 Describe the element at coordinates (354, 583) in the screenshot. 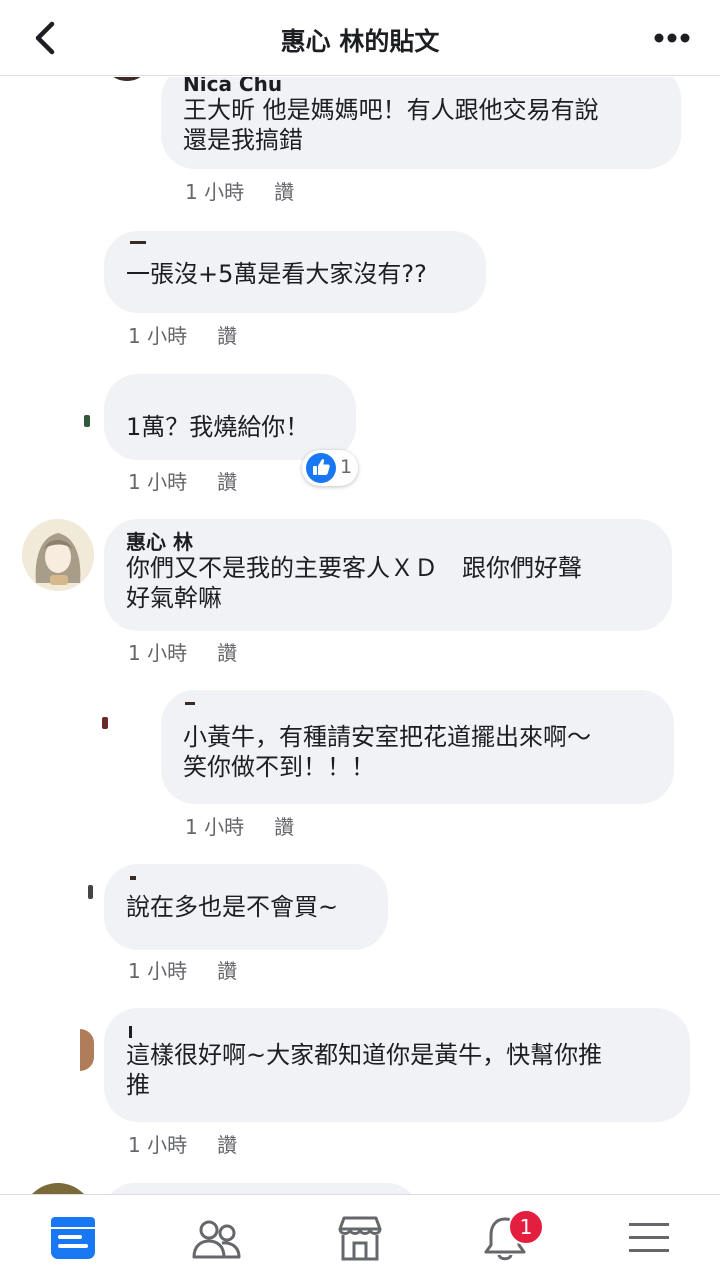

I see `comment-text: 你們又不是我的主要客人ＸＤ 跟你們好聲 好氣幹嘛` at that location.